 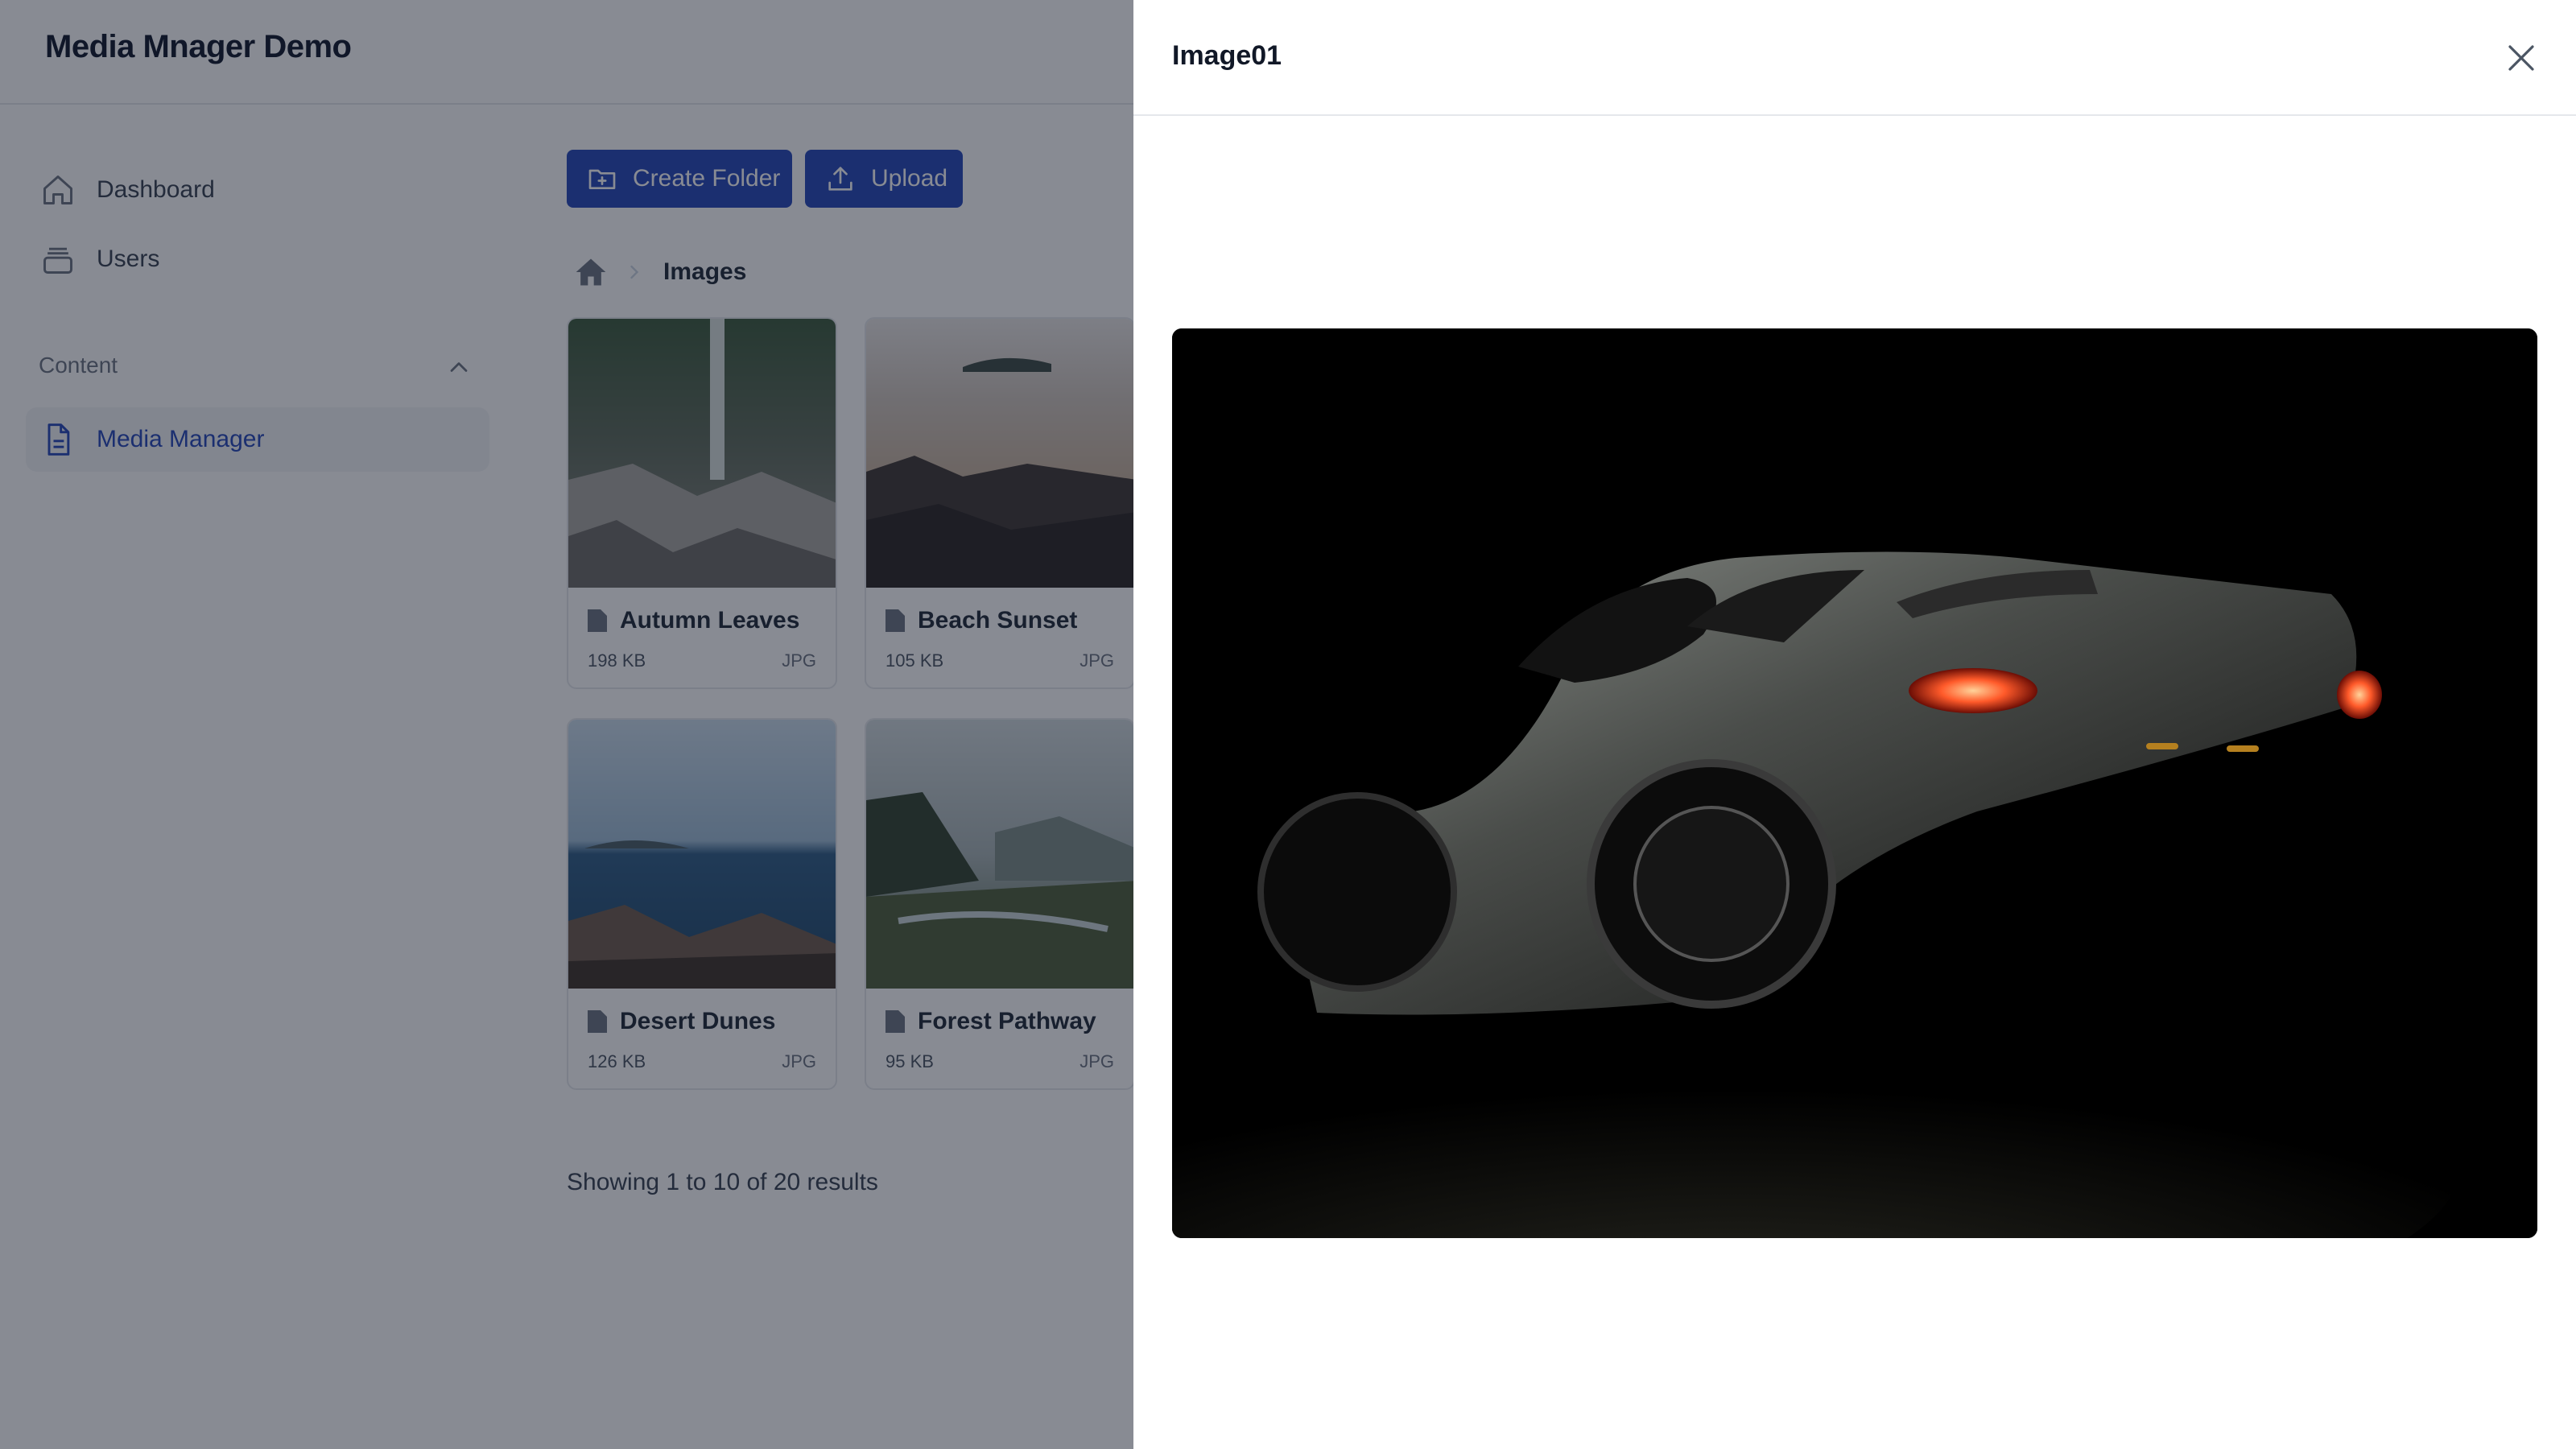 I want to click on panel-title: Image01, so click(x=1227, y=55).